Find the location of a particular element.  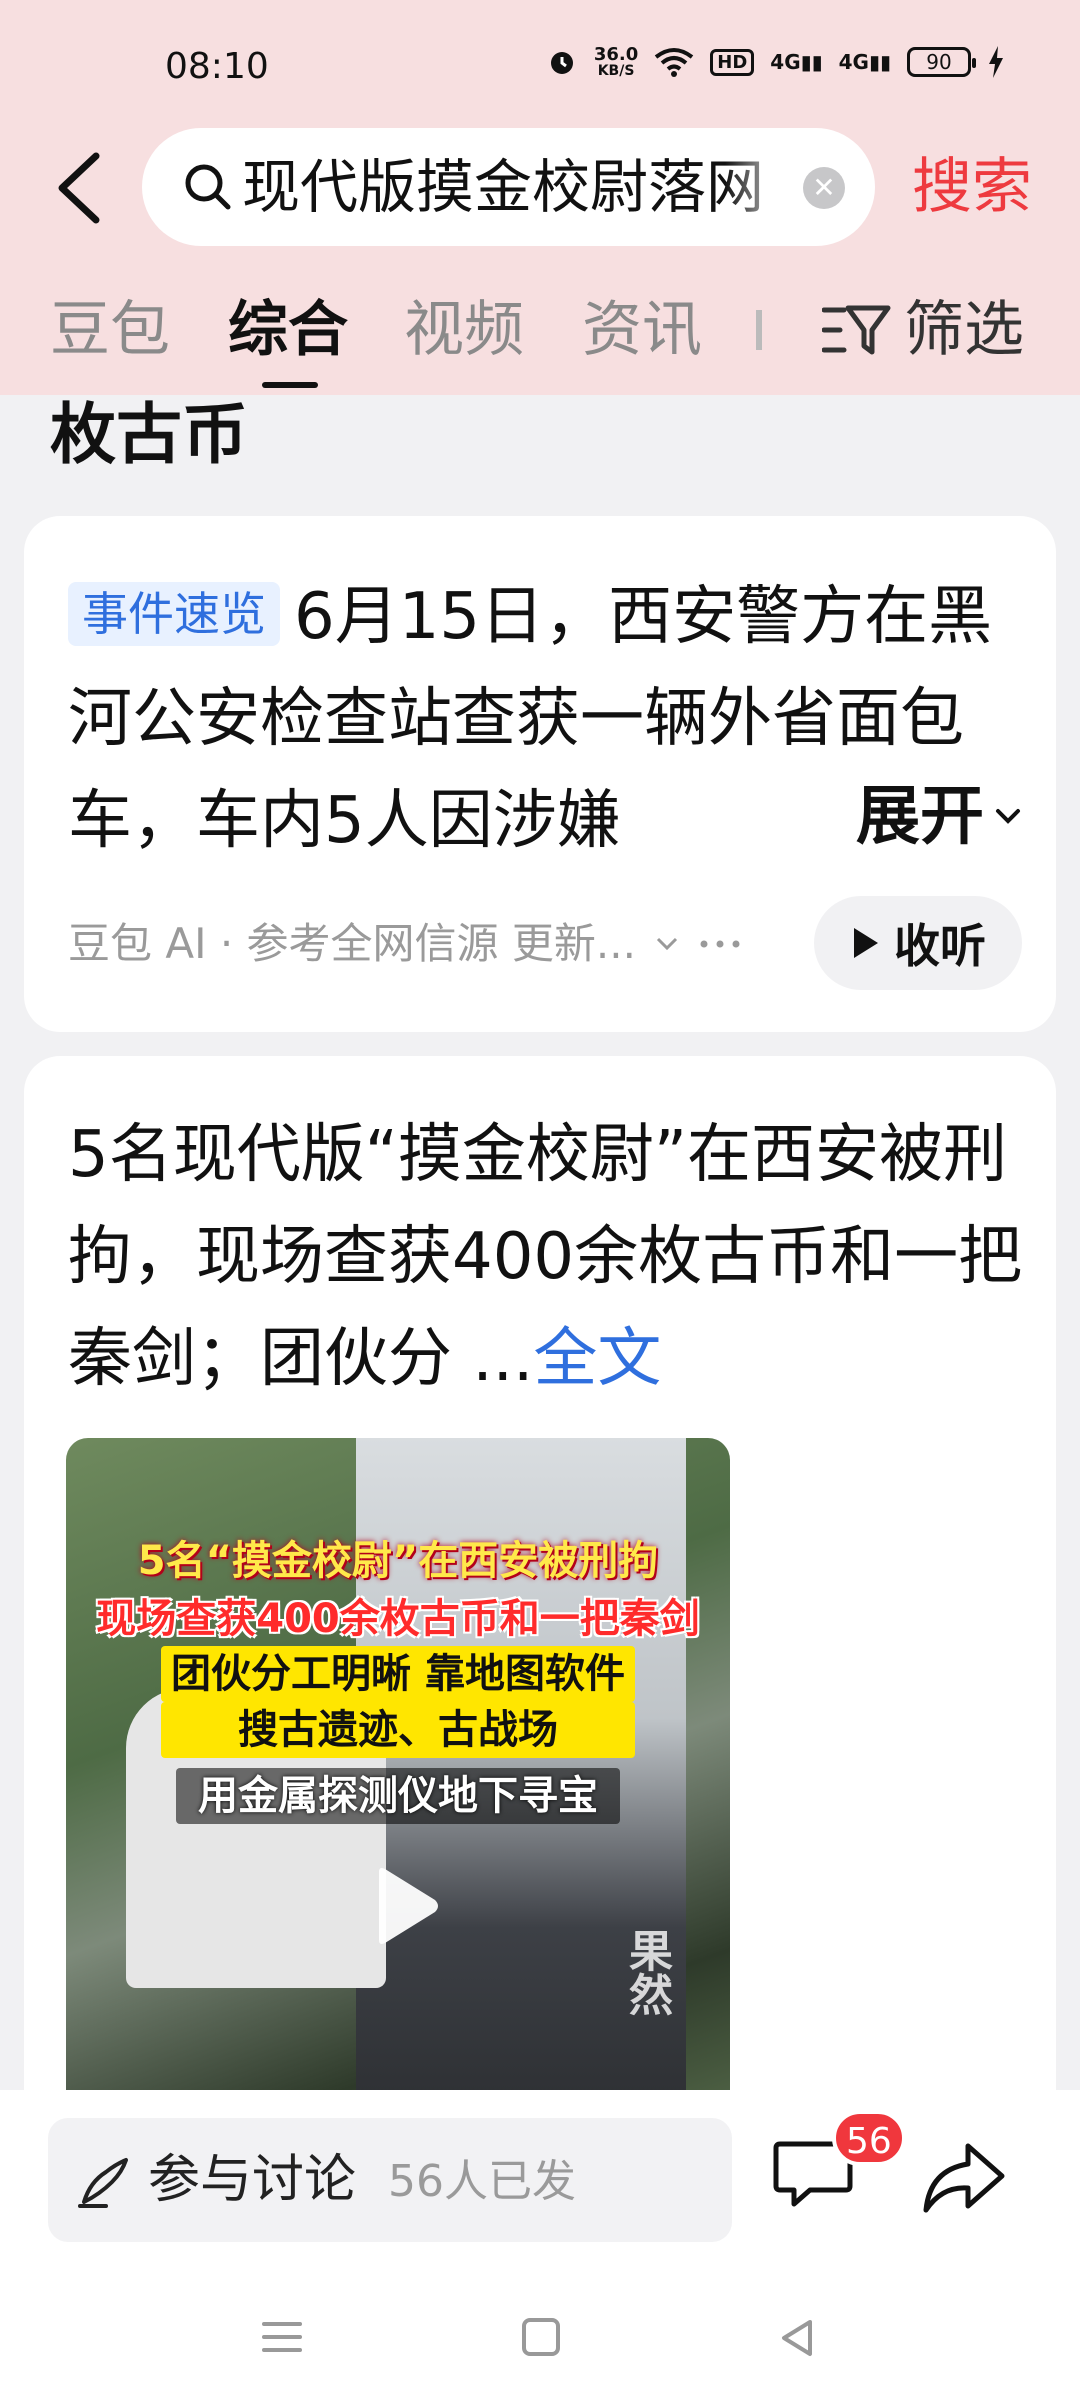

filter-icon is located at coordinates (856, 330).